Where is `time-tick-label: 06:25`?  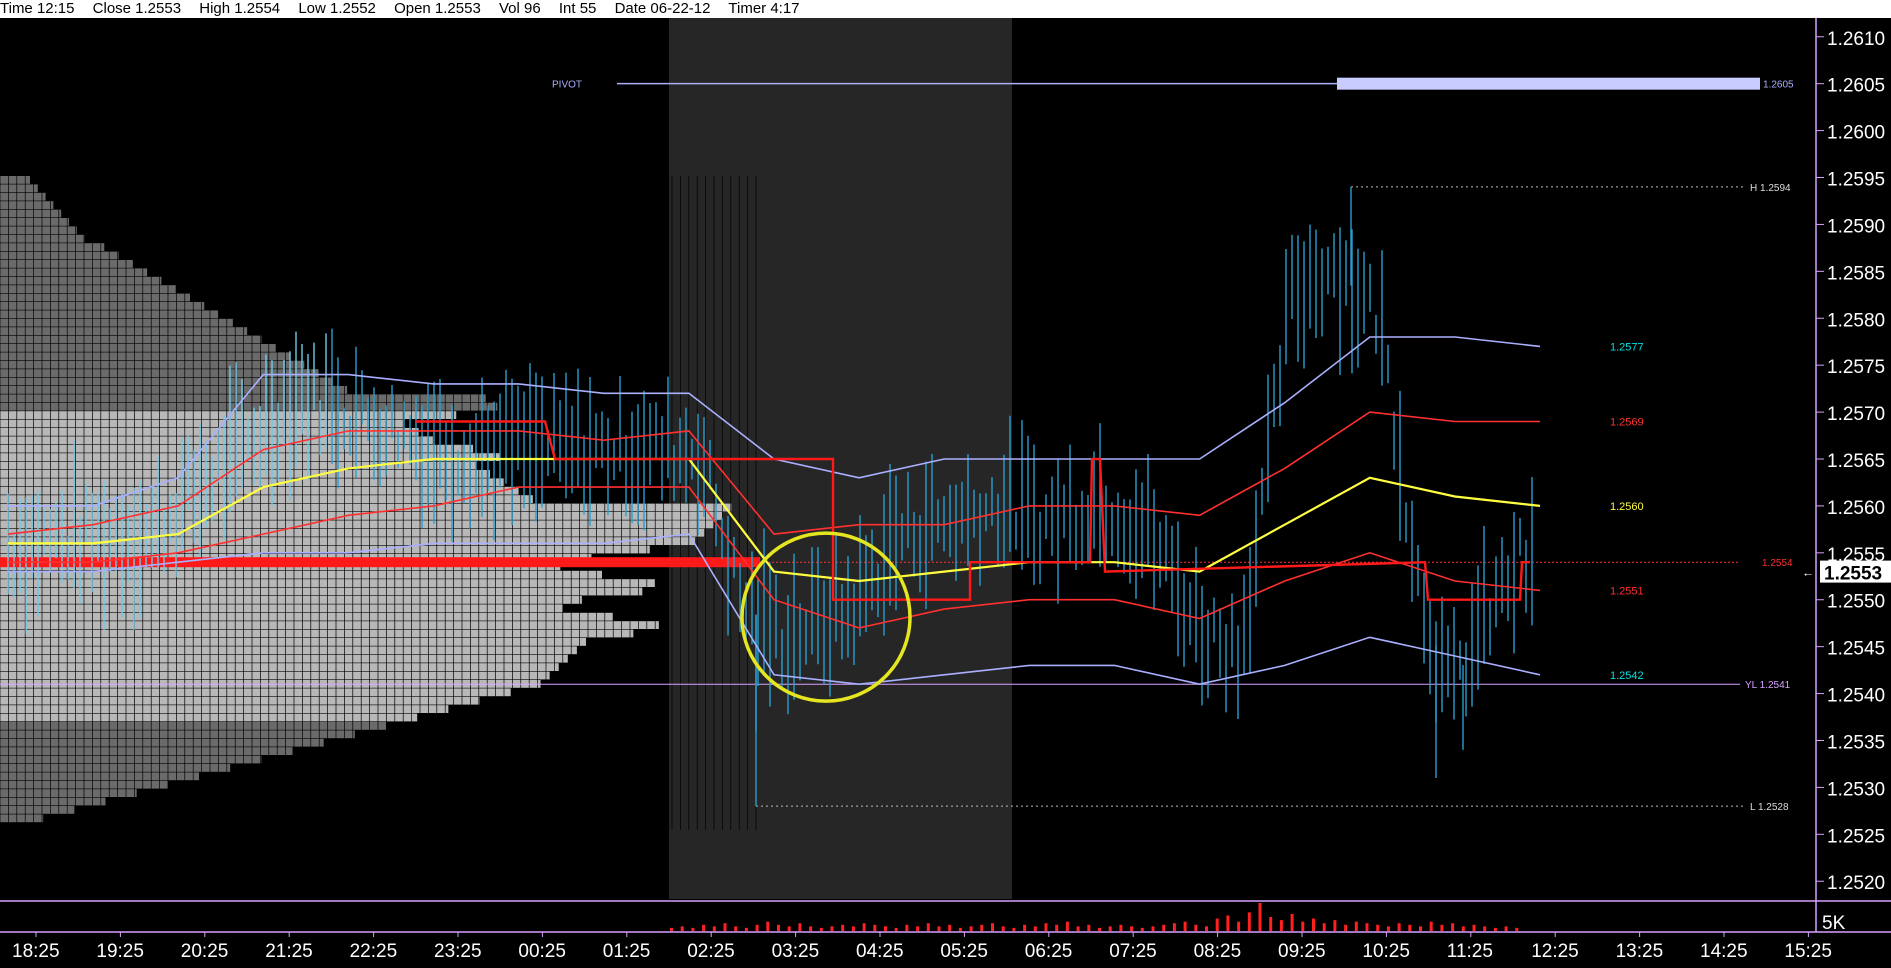
time-tick-label: 06:25 is located at coordinates (1049, 951).